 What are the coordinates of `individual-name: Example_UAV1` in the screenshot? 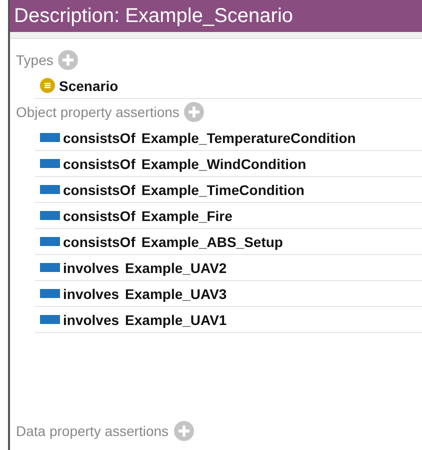 It's located at (176, 320).